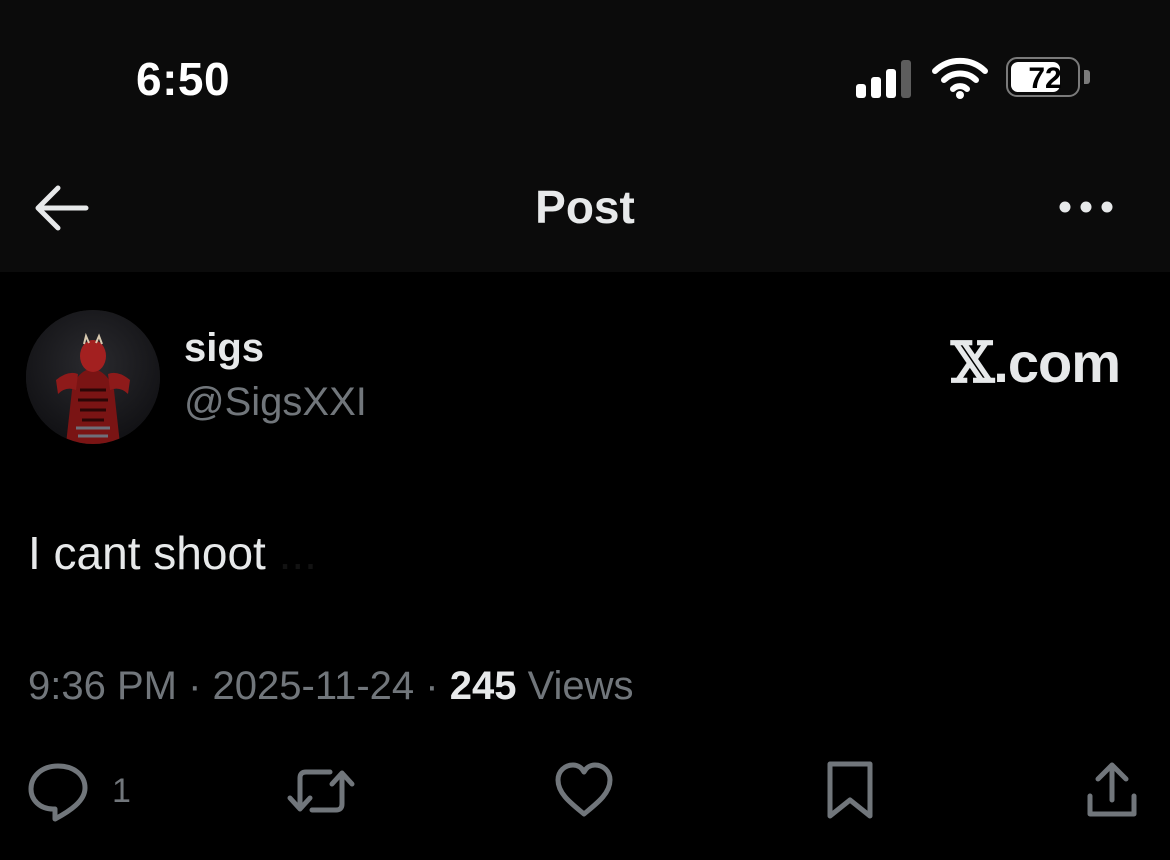 The height and width of the screenshot is (860, 1170). I want to click on share-icon, so click(1112, 789).